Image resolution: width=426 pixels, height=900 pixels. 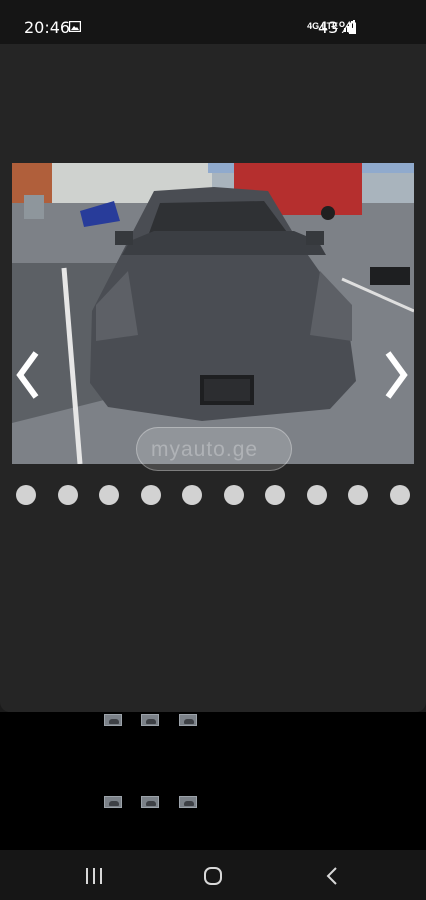 I want to click on watermark-text: myauto.ge, so click(x=205, y=449).